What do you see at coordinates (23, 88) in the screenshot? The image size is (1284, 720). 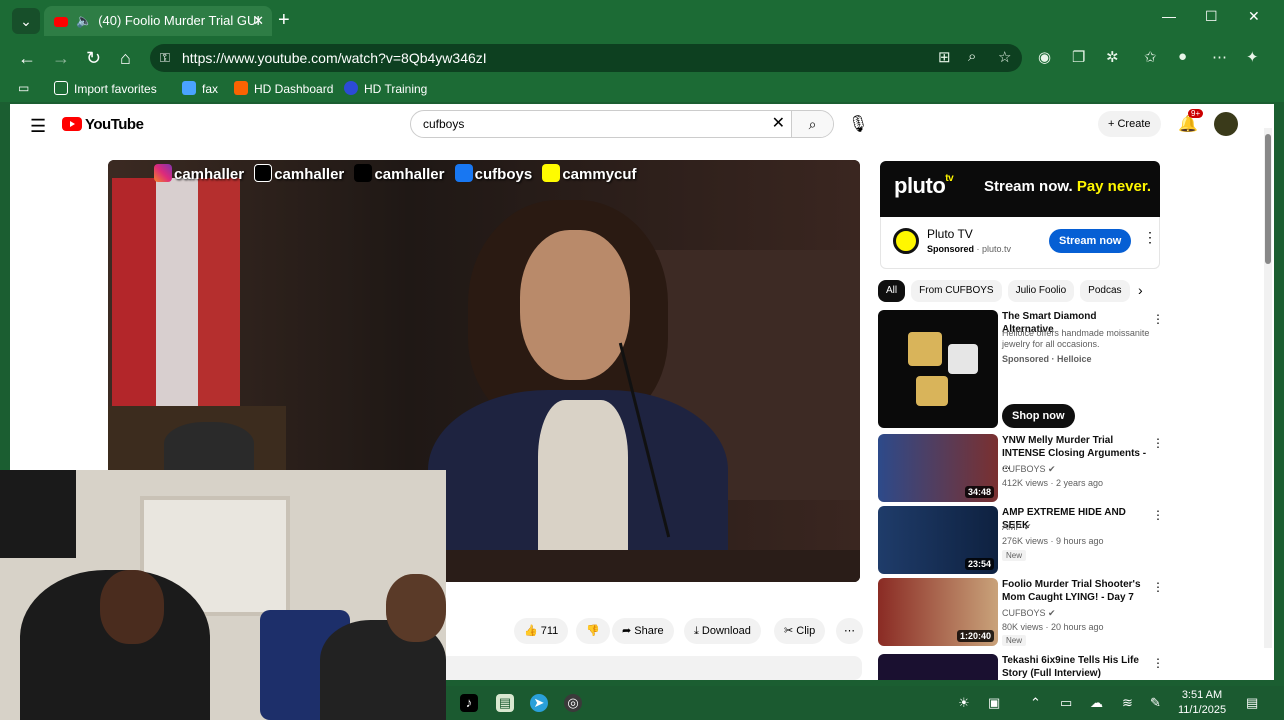 I see `bookmarks-menu-icon: ▭` at bounding box center [23, 88].